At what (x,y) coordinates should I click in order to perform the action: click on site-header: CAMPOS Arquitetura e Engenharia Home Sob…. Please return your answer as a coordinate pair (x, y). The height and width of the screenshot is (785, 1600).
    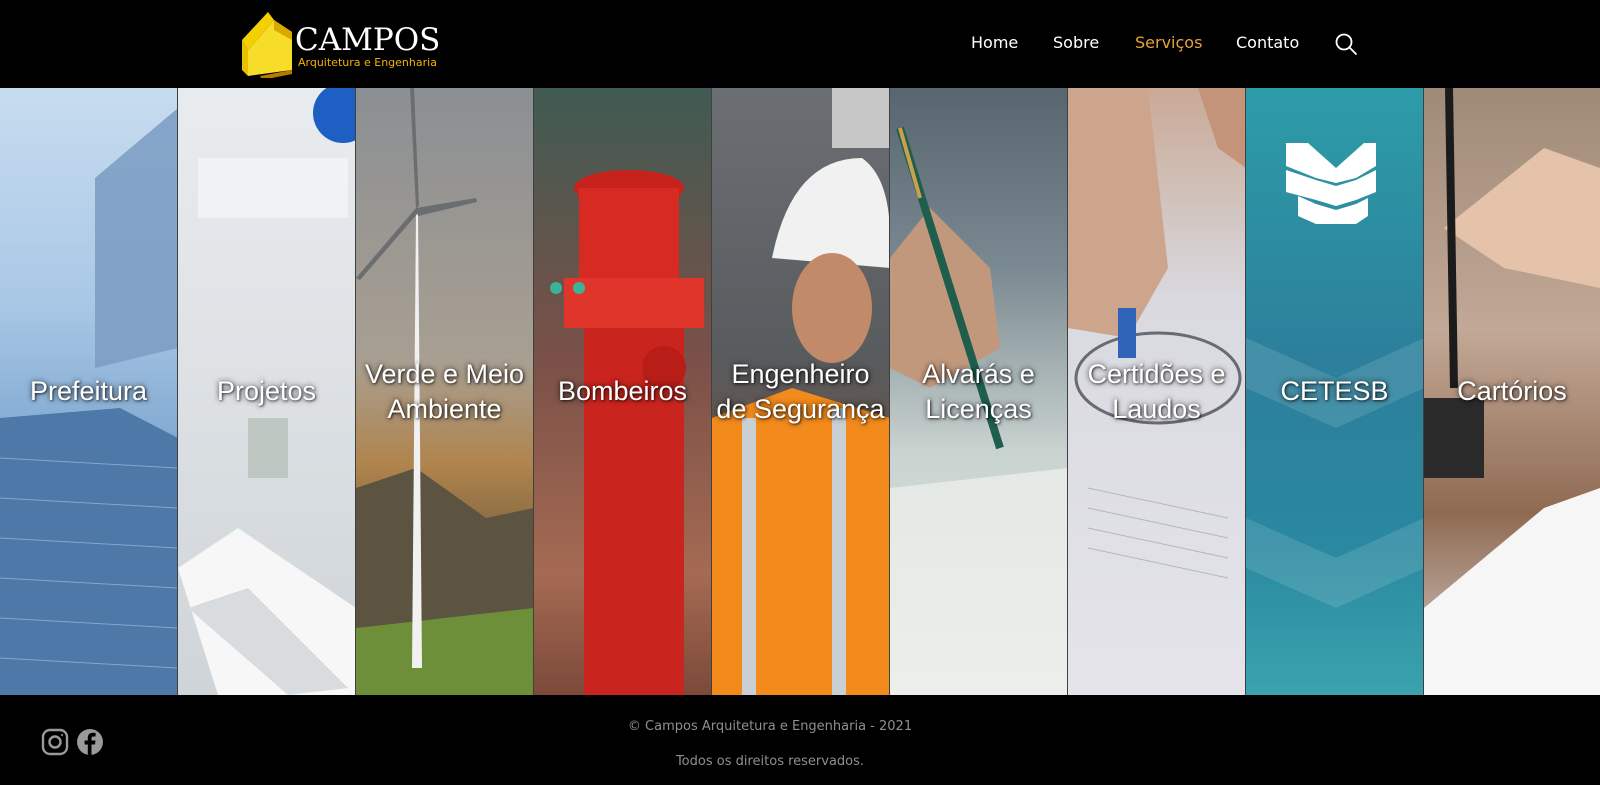
    Looking at the image, I should click on (800, 44).